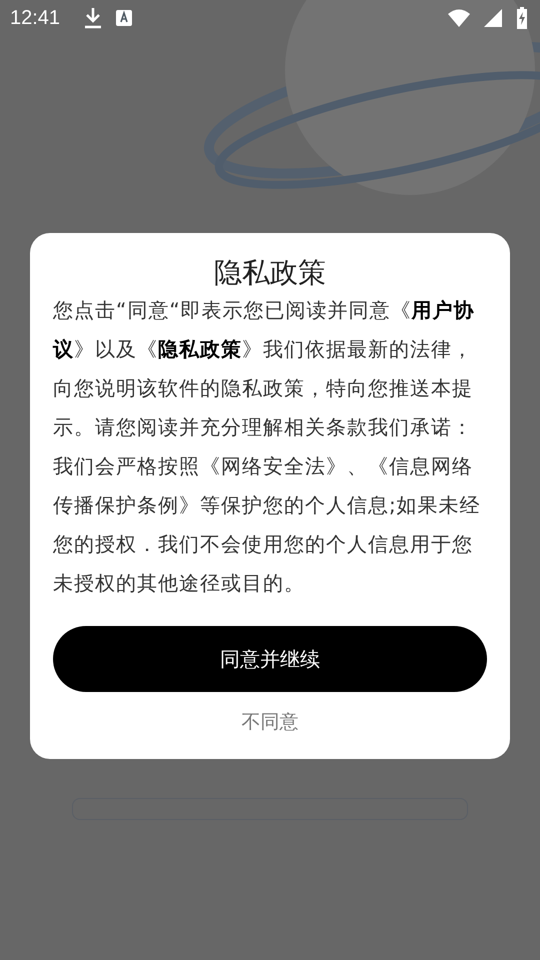  Describe the element at coordinates (124, 18) in the screenshot. I see `keyboard-icon` at that location.